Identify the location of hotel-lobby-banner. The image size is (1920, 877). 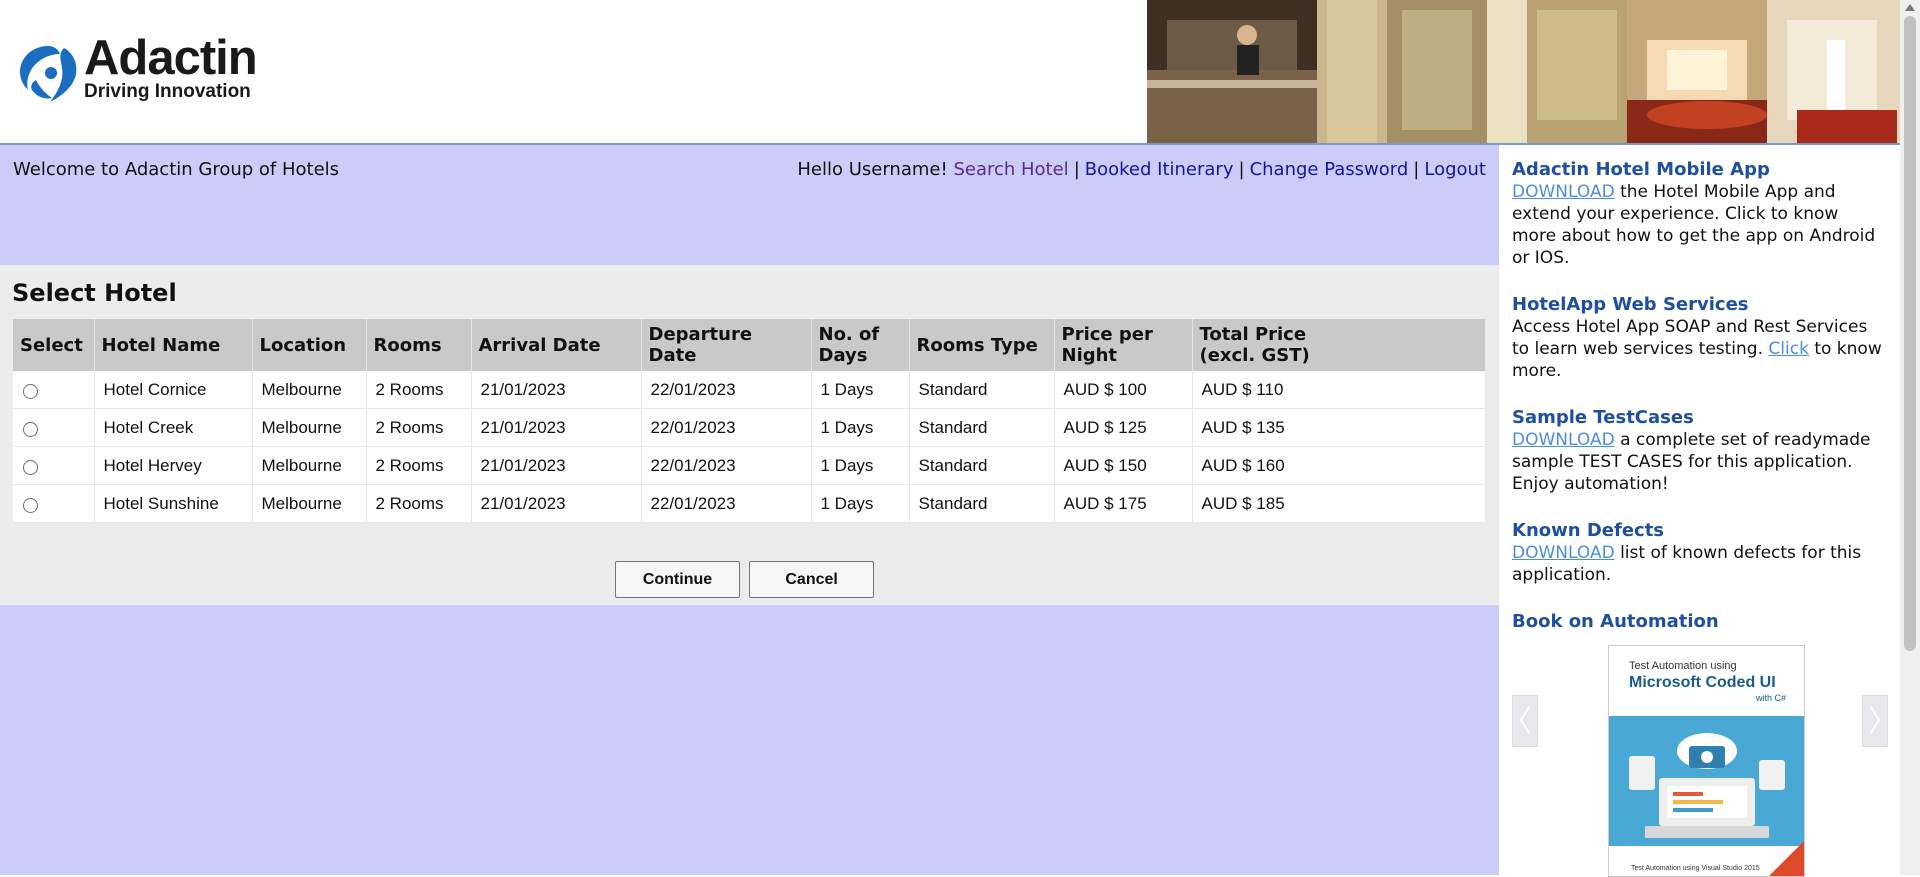
(1523, 71).